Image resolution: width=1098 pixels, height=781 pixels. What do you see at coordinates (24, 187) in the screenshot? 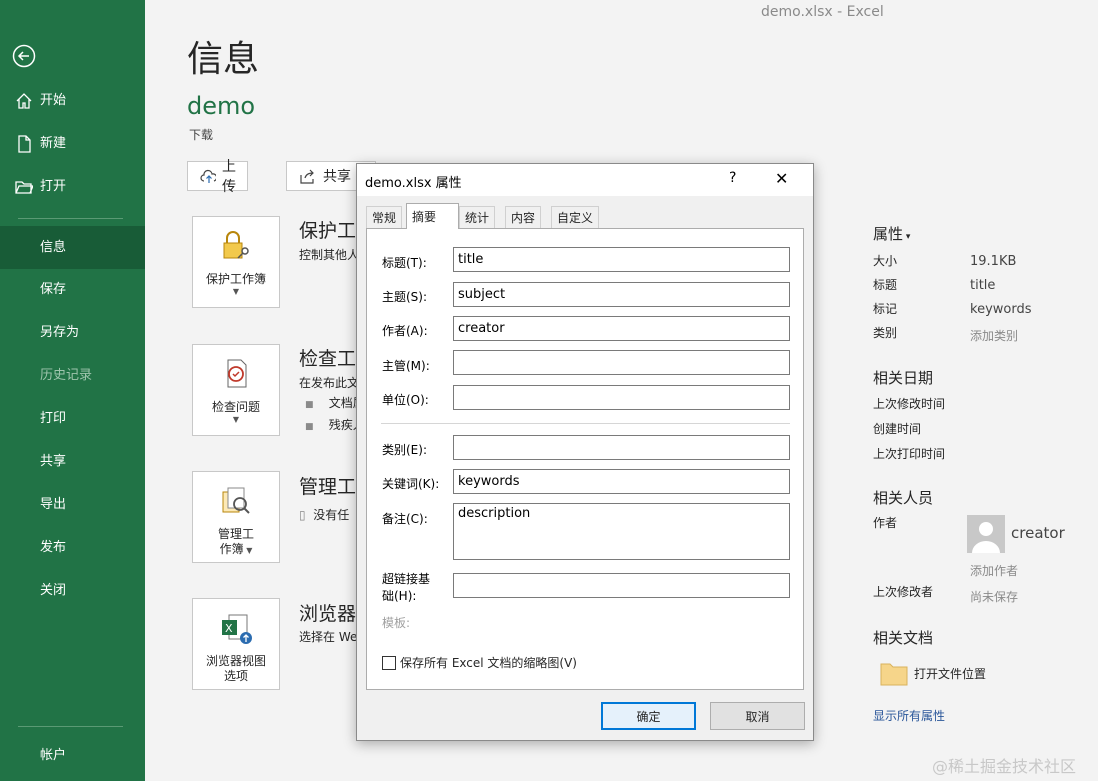
I see `open-folder-icon` at bounding box center [24, 187].